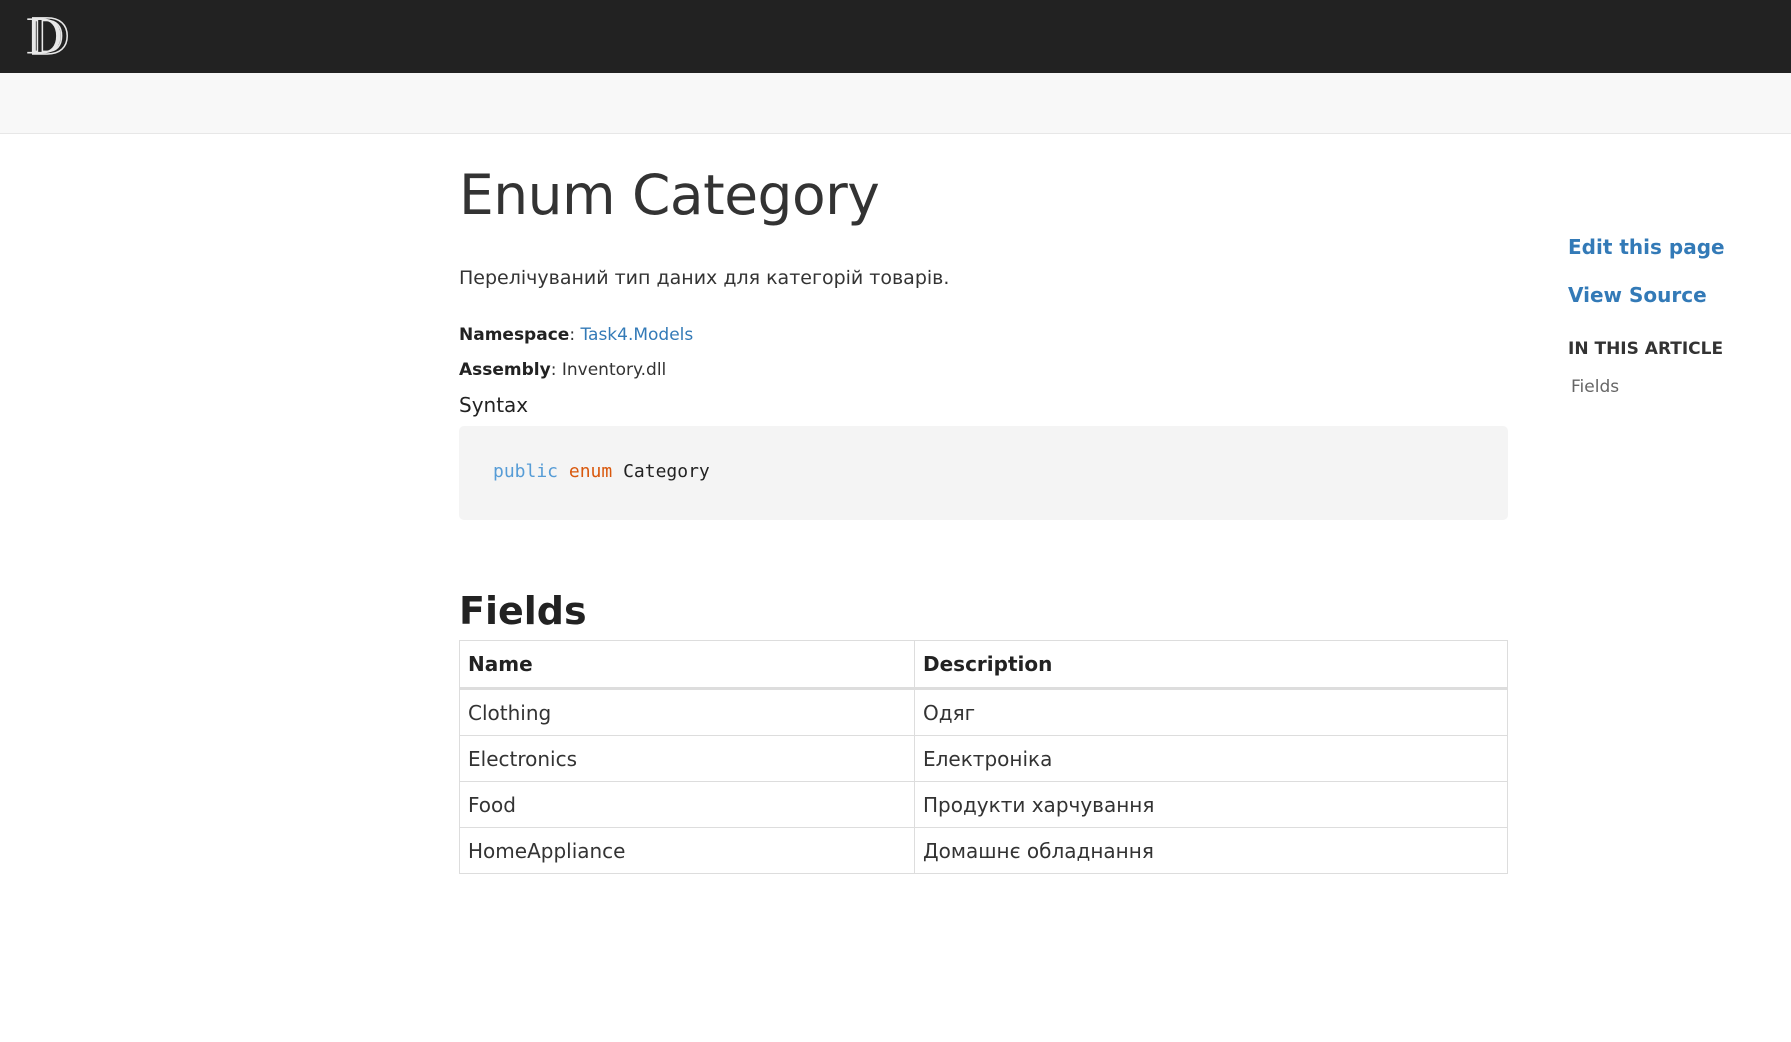  Describe the element at coordinates (505, 370) in the screenshot. I see `assembly-label: Assembly` at that location.